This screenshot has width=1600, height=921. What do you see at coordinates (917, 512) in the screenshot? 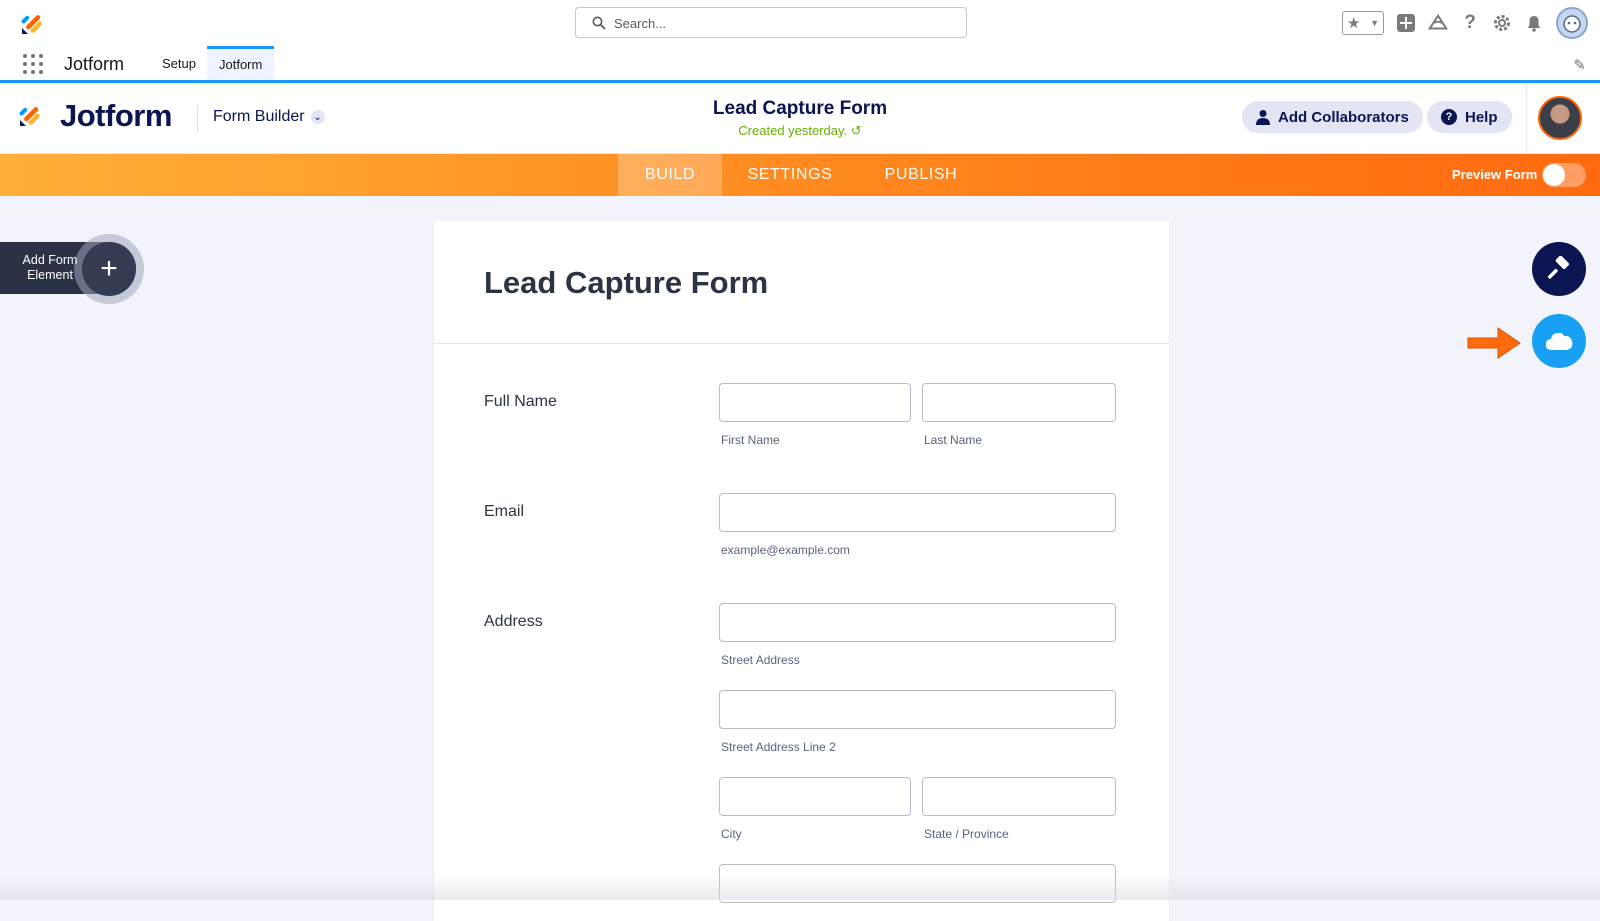
I see `email-input` at bounding box center [917, 512].